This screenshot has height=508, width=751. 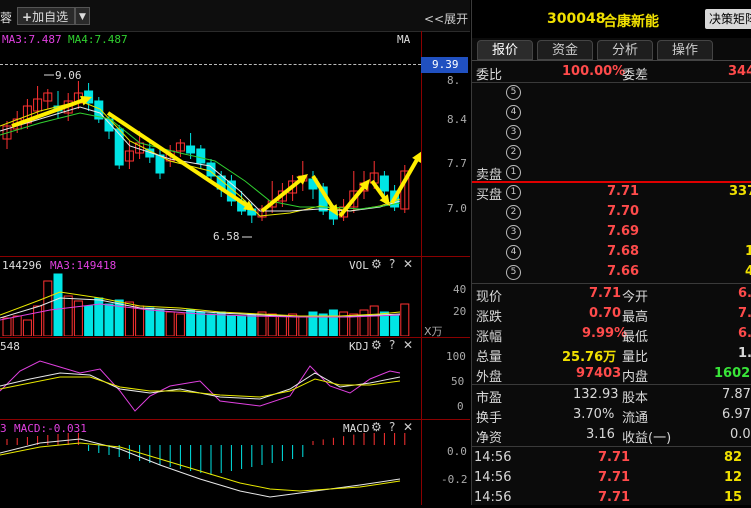 What do you see at coordinates (647, 438) in the screenshot?
I see `stat-label: 收益(一)` at bounding box center [647, 438].